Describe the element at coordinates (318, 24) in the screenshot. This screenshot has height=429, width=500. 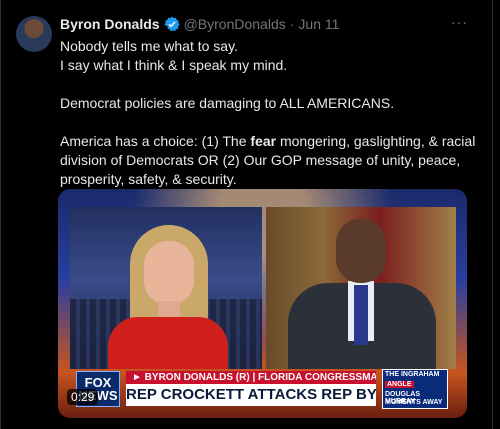
I see `tweet-date: Jun 11` at that location.